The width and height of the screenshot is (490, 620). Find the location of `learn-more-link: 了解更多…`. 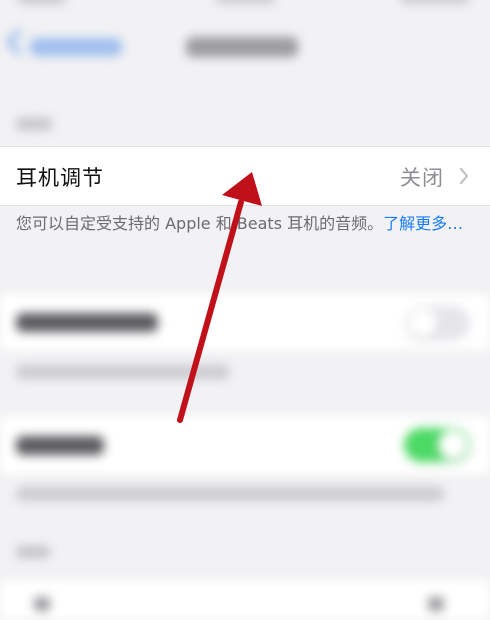

learn-more-link: 了解更多… is located at coordinates (423, 223).